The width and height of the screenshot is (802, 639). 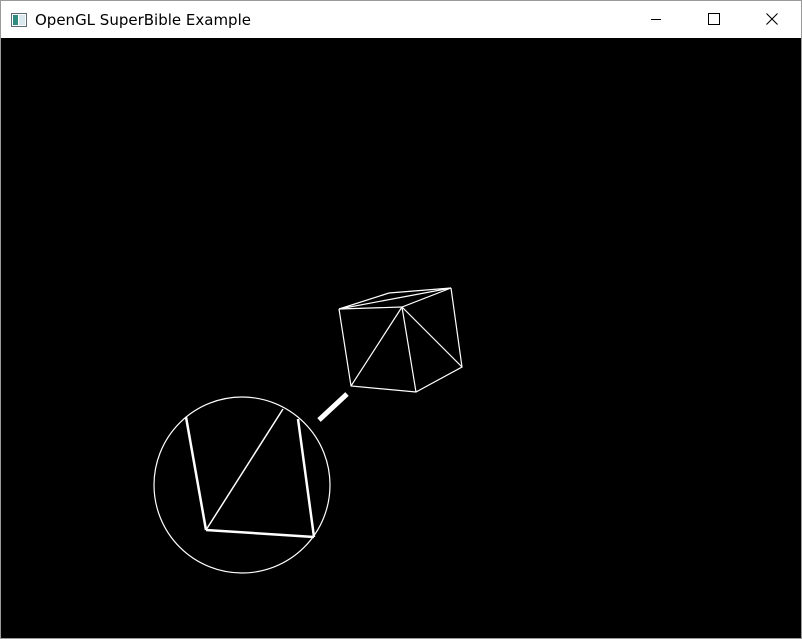 I want to click on magnified-diagonal, so click(x=244, y=469).